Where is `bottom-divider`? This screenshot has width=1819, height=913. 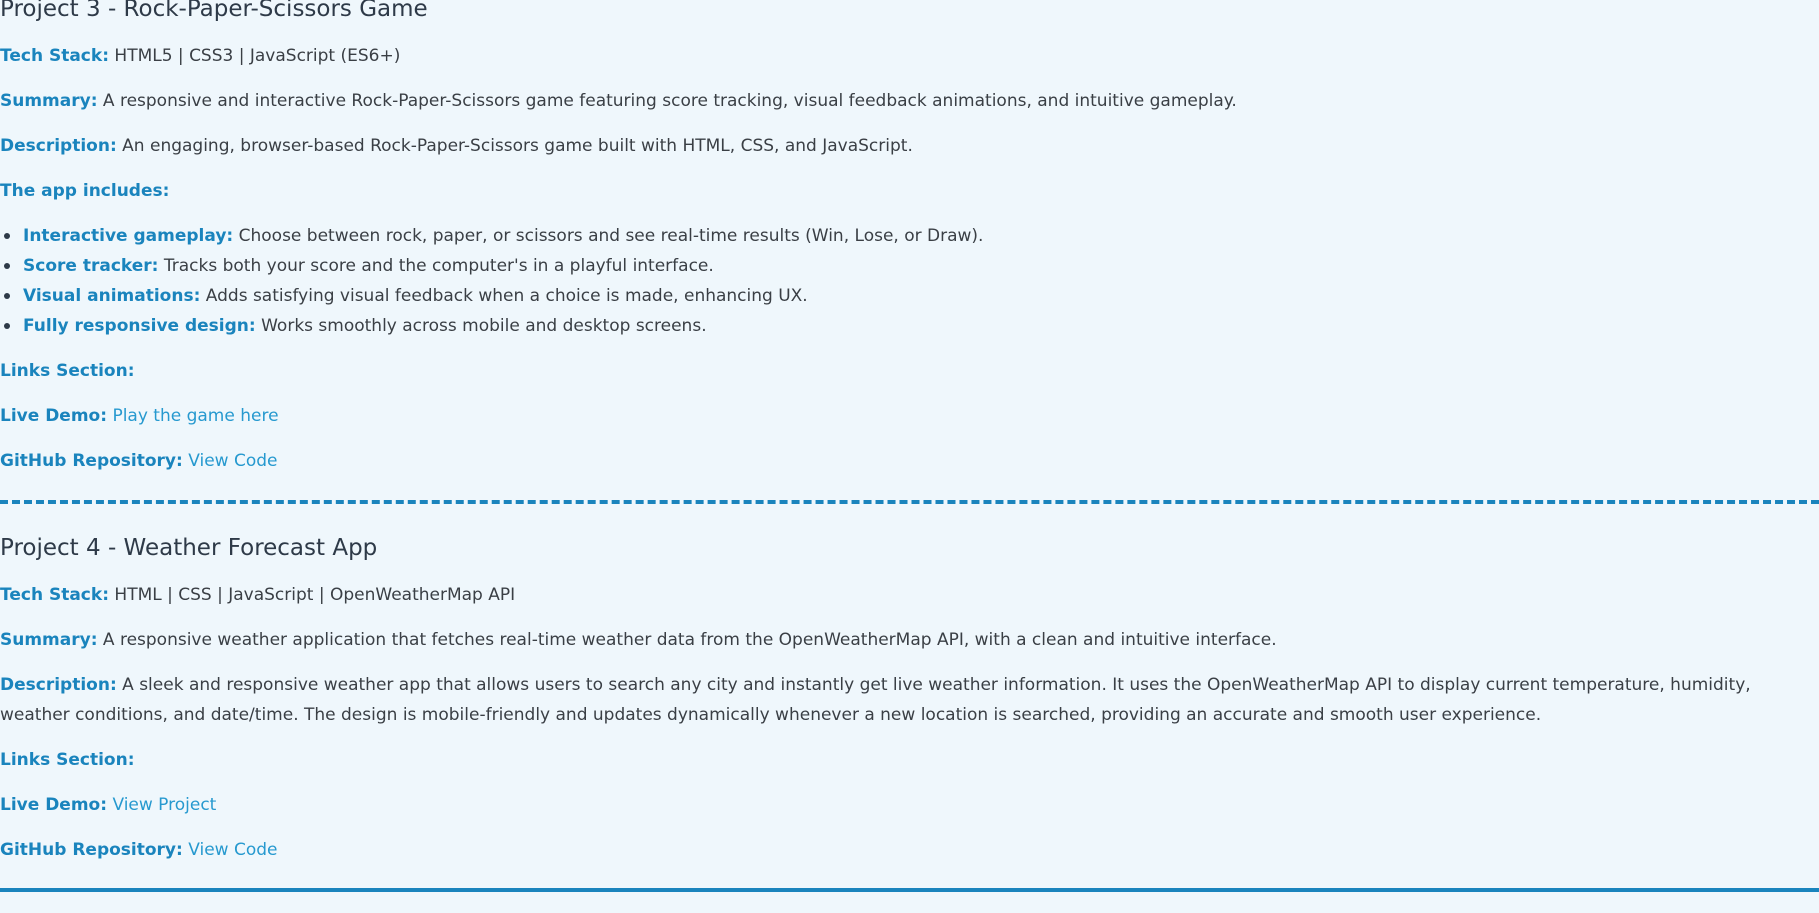
bottom-divider is located at coordinates (909, 890).